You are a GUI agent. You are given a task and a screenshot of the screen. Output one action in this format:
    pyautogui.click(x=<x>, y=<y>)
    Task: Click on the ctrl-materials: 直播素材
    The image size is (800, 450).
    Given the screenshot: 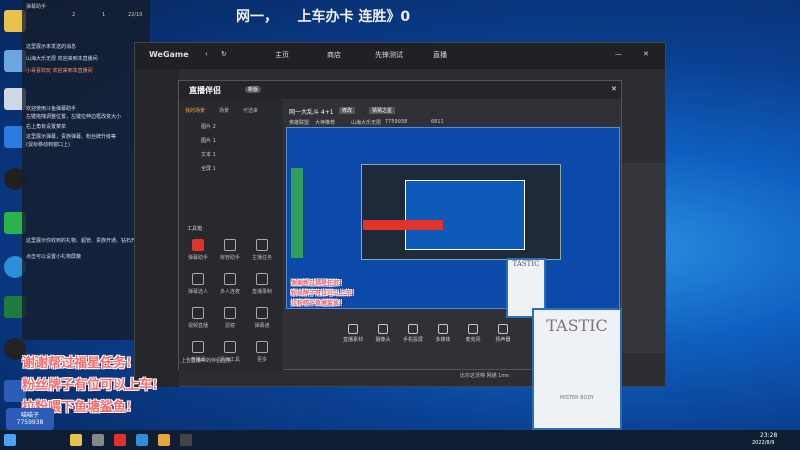 What is the action you would take?
    pyautogui.click(x=353, y=333)
    